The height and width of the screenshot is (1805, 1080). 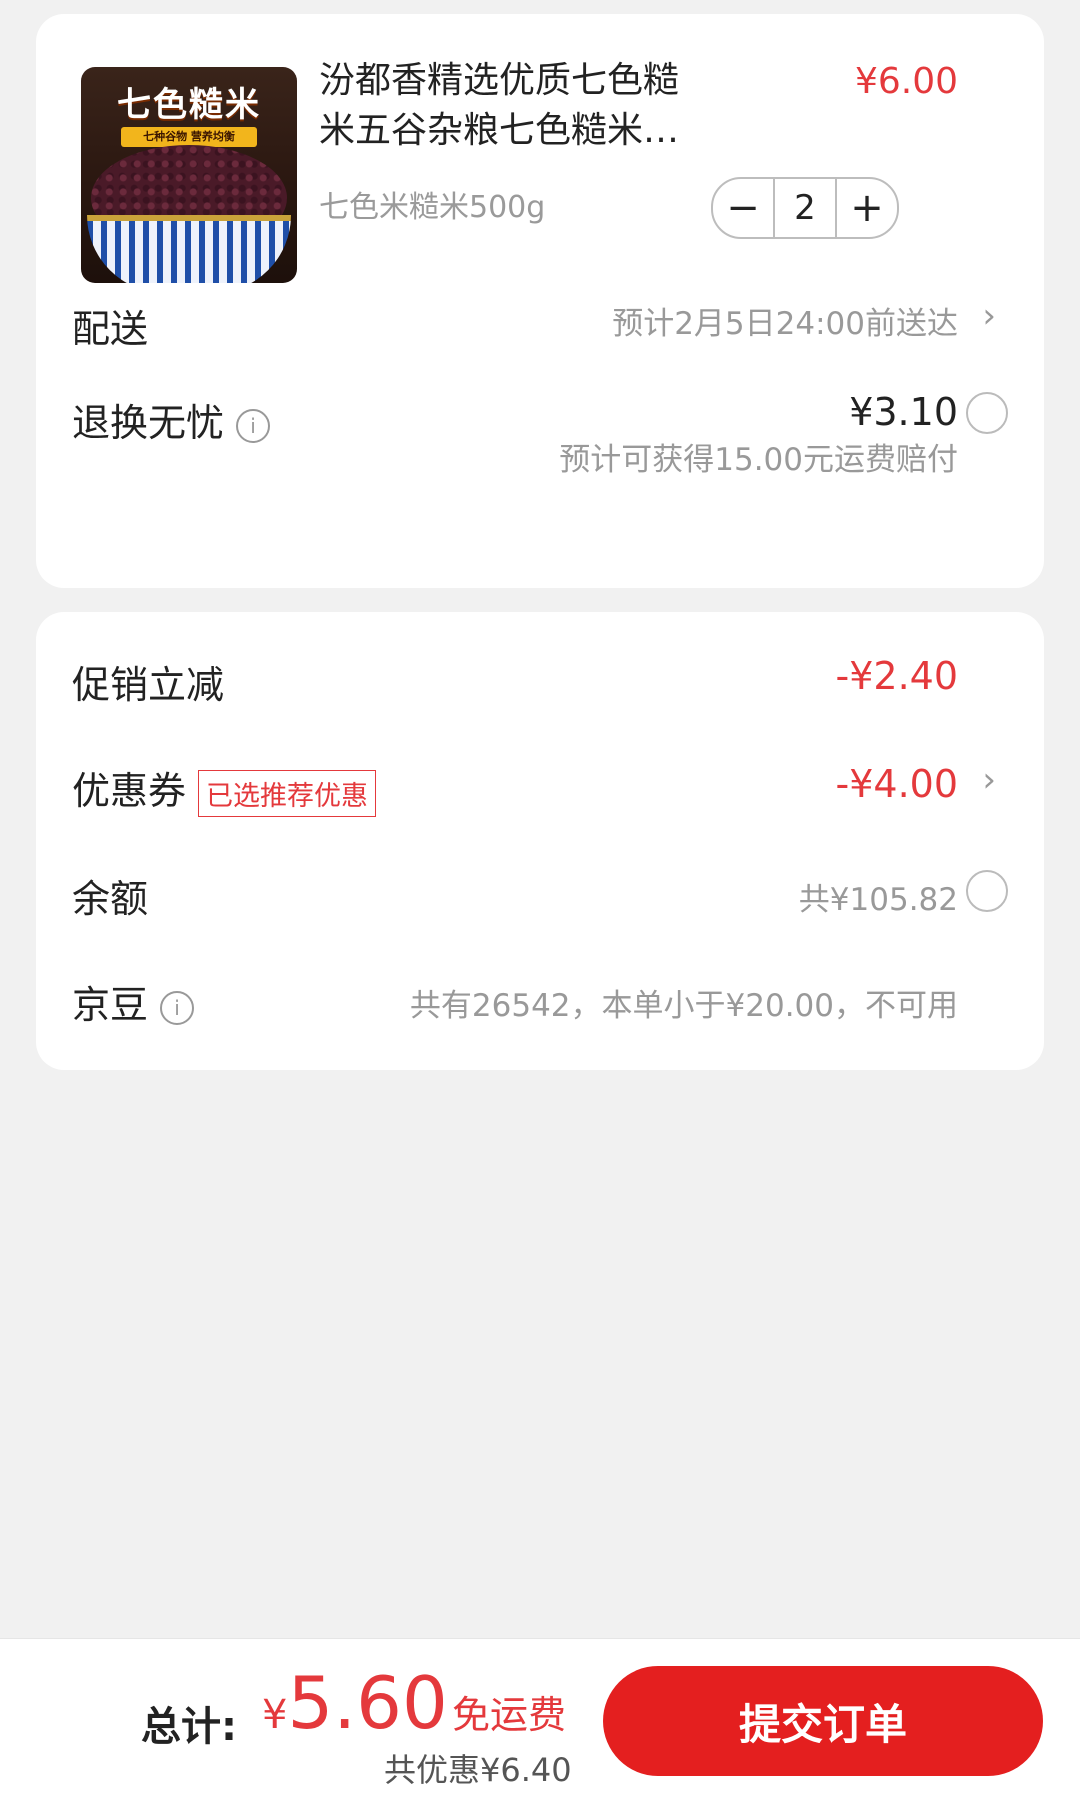 What do you see at coordinates (758, 460) in the screenshot?
I see `return-insurance-note: 预计可获得15.00元运费赔付` at bounding box center [758, 460].